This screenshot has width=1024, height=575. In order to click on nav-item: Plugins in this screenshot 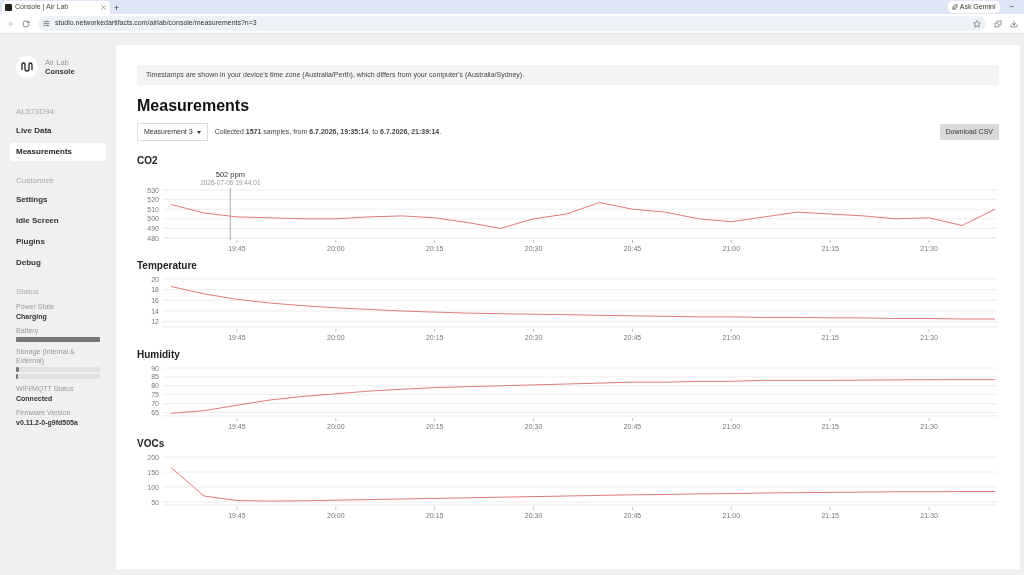, I will do `click(58, 242)`.